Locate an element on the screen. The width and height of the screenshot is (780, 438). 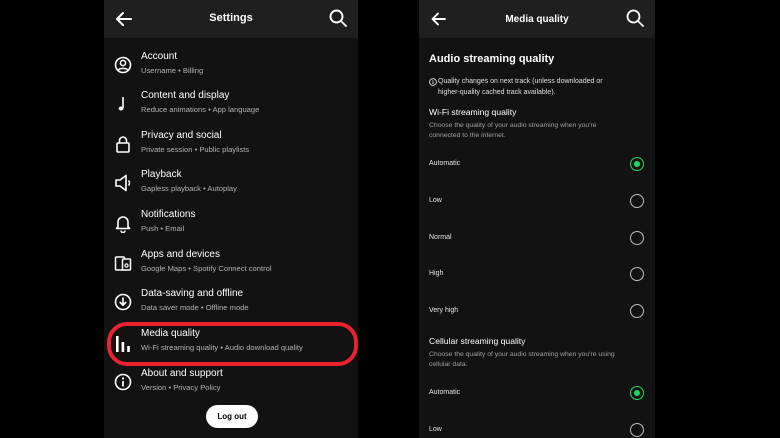
wifi-option-very-high: Very high is located at coordinates (537, 311).